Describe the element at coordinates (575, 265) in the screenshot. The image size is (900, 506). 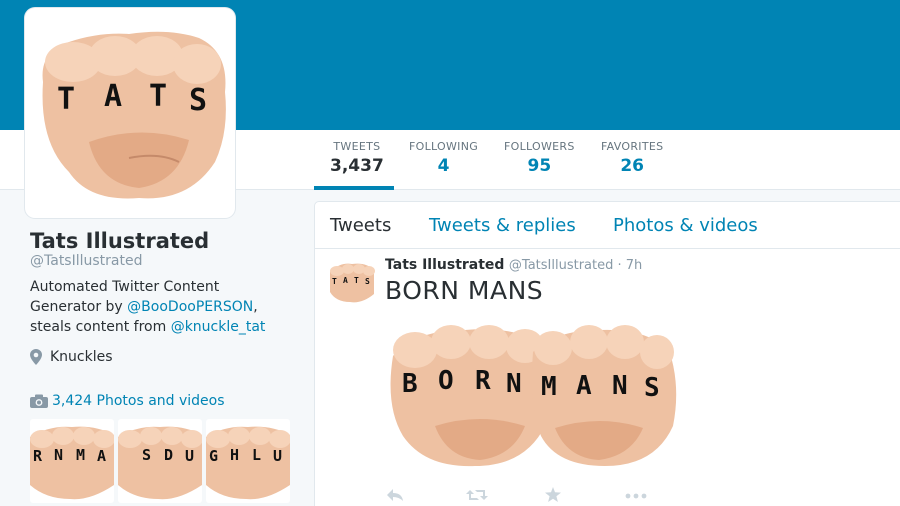
I see `tweet-meta: @TatsIllustrated · 7h` at that location.